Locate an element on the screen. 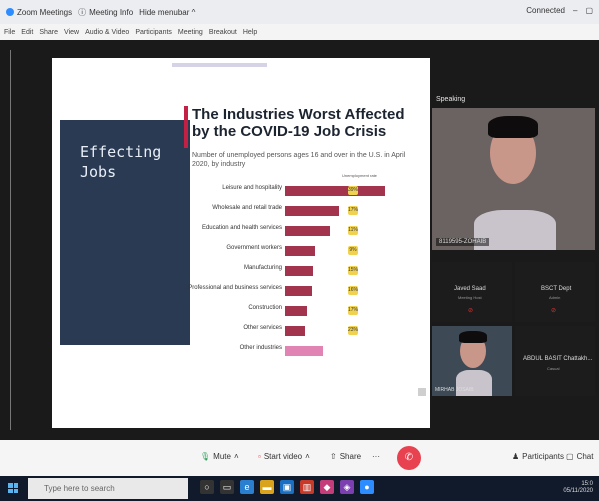  participant-tile-2: BSCT Dept Admin ⊘ is located at coordinates (555, 292).